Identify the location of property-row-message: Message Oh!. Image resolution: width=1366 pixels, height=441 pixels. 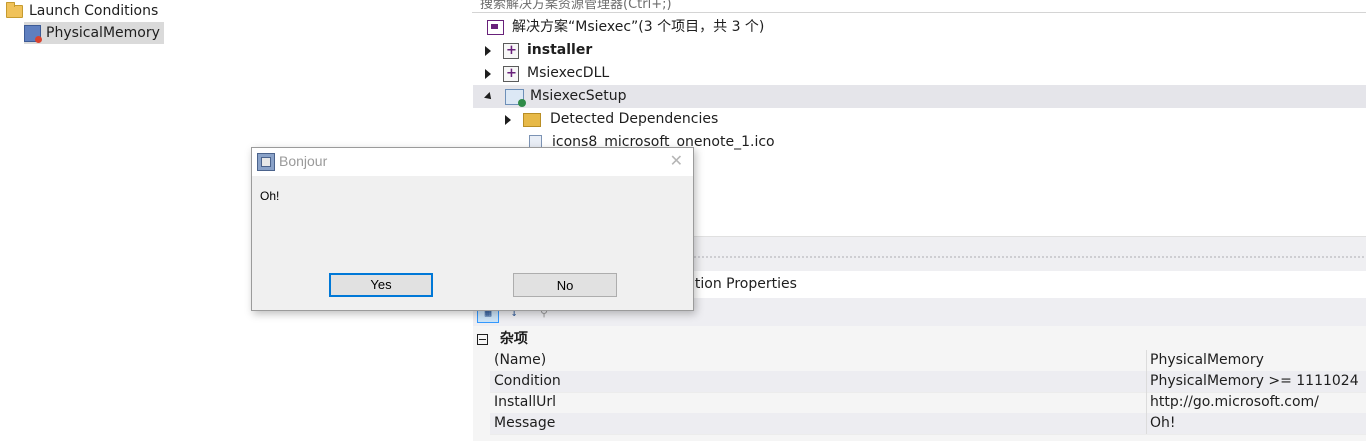
(928, 424).